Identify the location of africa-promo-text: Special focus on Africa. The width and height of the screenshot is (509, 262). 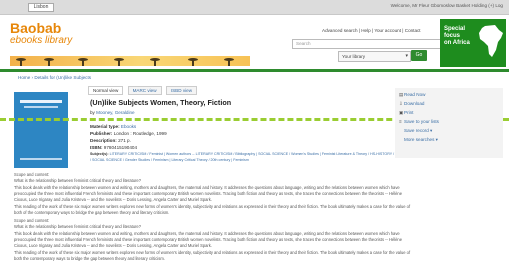
(457, 36).